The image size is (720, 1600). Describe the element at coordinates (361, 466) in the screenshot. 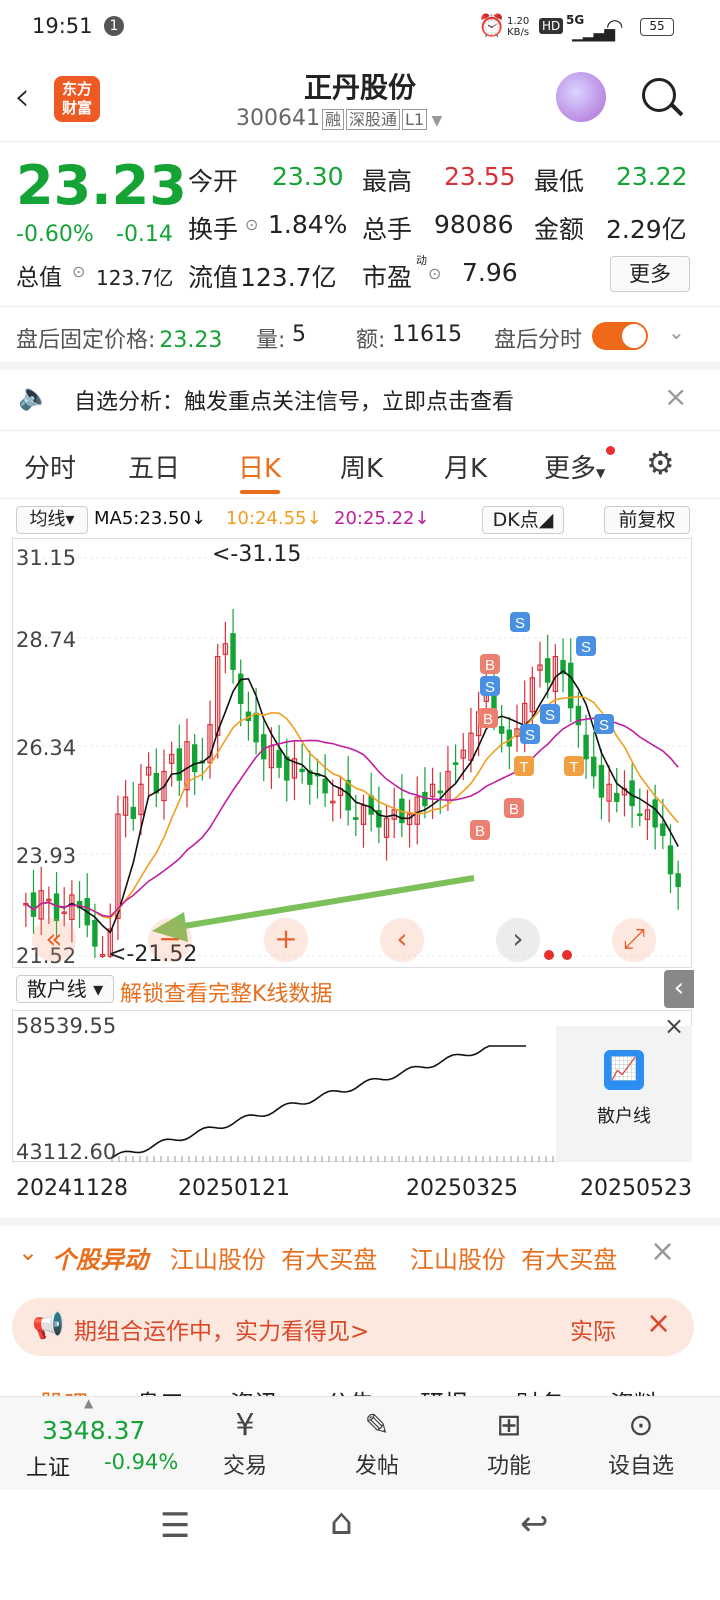

I see `tab-weekly-k: 周K` at that location.